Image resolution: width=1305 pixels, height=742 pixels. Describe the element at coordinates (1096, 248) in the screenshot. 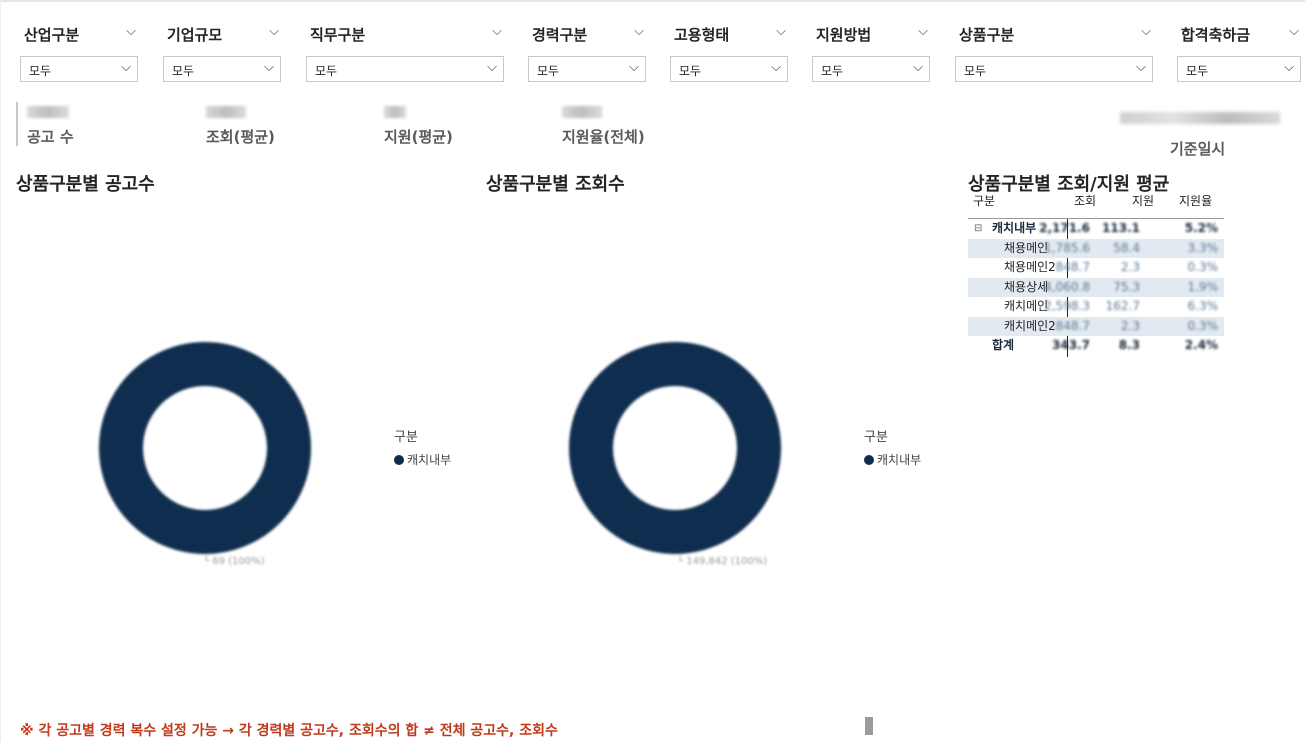

I see `table-row: 채용메인 1,785.6 58.4 3.3%` at that location.